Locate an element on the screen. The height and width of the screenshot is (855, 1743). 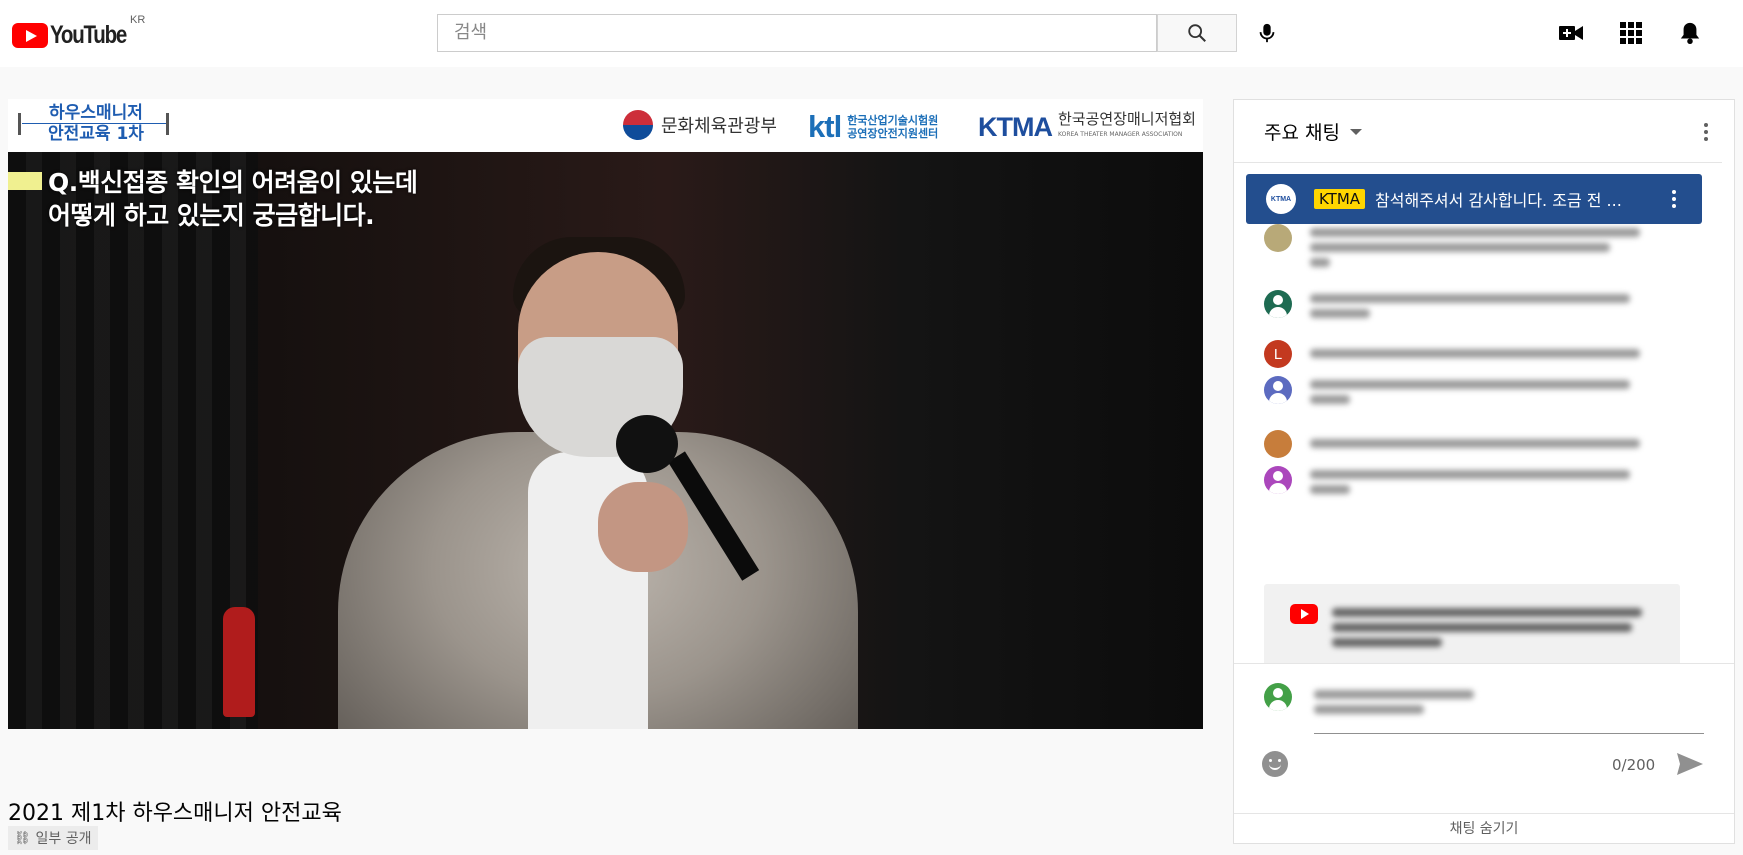
create-button is located at coordinates (1571, 33).